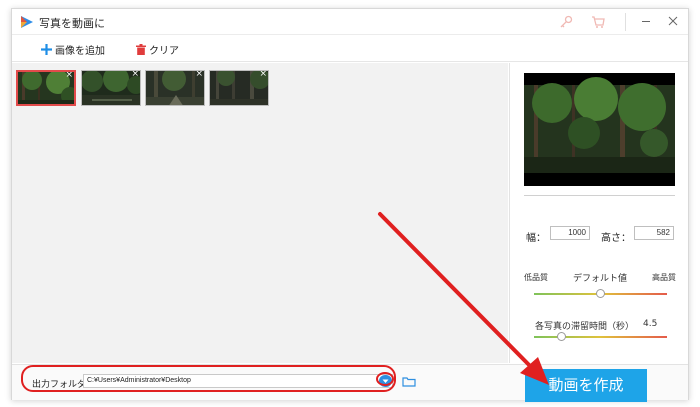  Describe the element at coordinates (141, 49) in the screenshot. I see `trash-icon` at that location.